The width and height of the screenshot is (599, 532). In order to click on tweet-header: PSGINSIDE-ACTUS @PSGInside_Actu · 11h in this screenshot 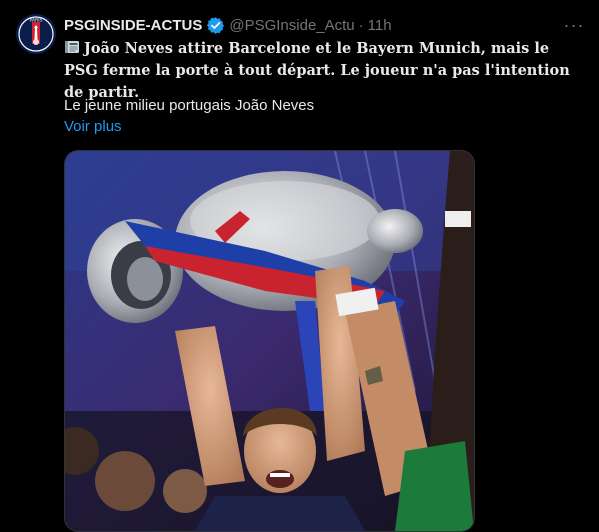, I will do `click(324, 25)`.